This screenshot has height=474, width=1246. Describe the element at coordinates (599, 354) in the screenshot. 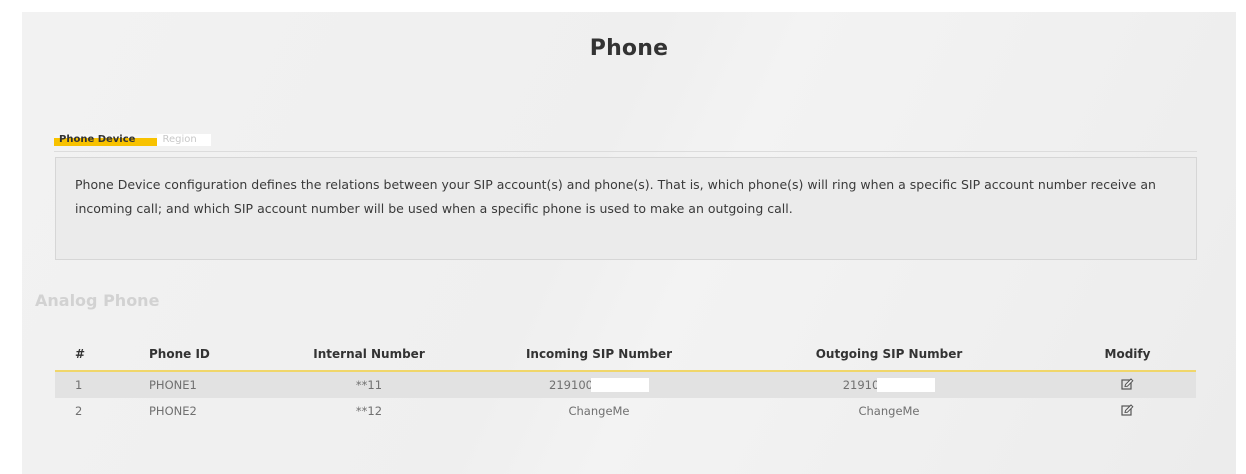

I see `column-header-incoming-sip: Incoming SIP Number` at that location.